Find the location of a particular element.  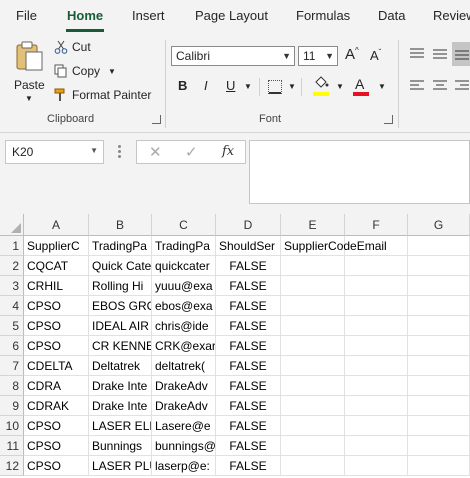

cell-c7: deltatrek( is located at coordinates (184, 366).